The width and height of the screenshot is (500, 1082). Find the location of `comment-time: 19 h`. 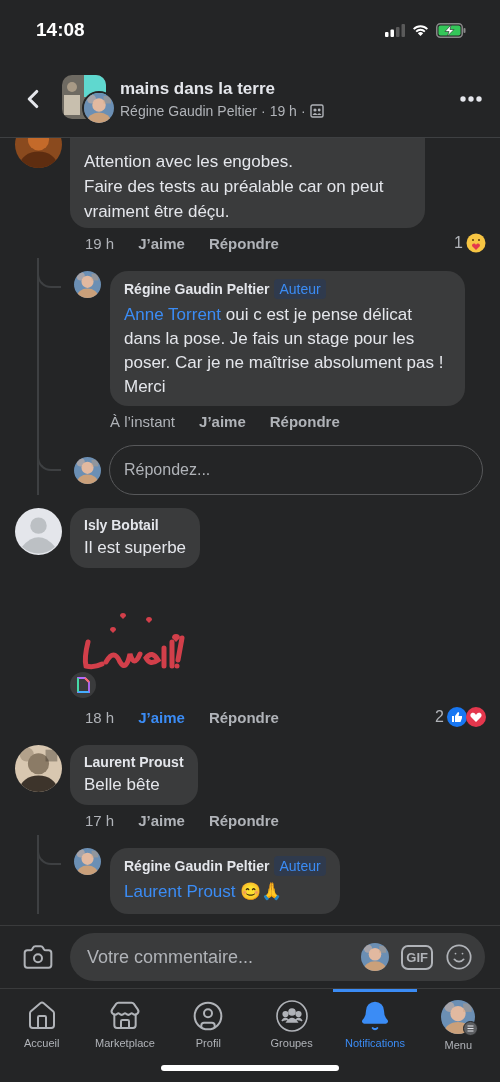

comment-time: 19 h is located at coordinates (100, 243).